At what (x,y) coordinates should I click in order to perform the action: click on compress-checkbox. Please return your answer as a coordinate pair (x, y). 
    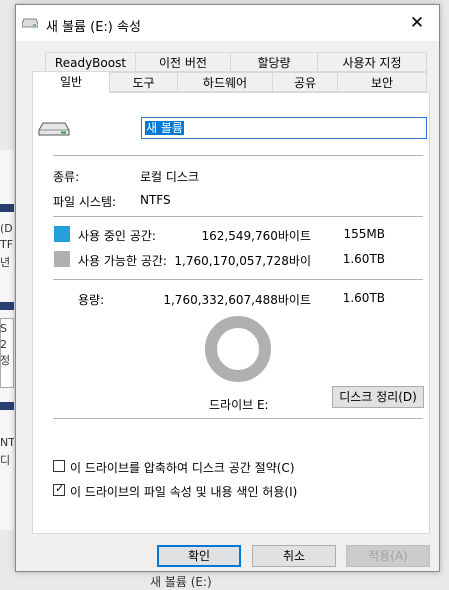
    Looking at the image, I should click on (59, 466).